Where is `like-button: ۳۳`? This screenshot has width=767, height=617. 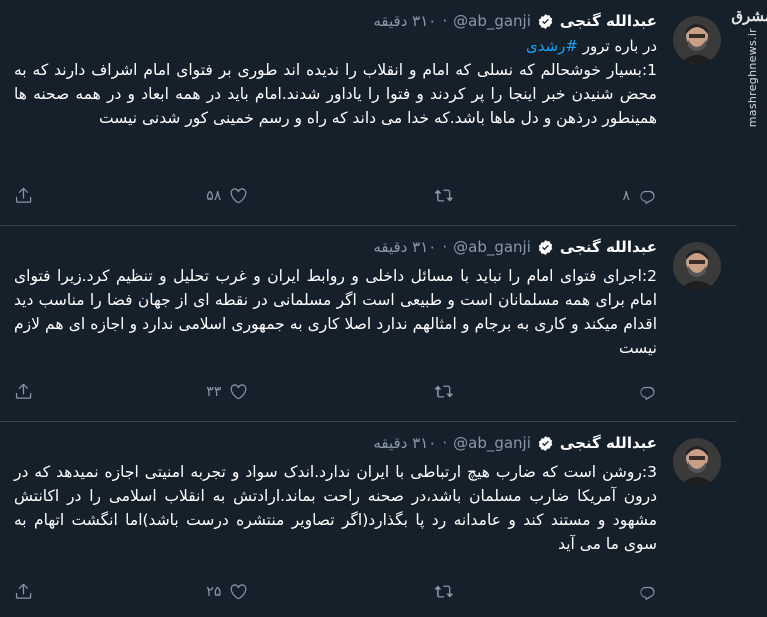
like-button: ۳۳ is located at coordinates (203, 391).